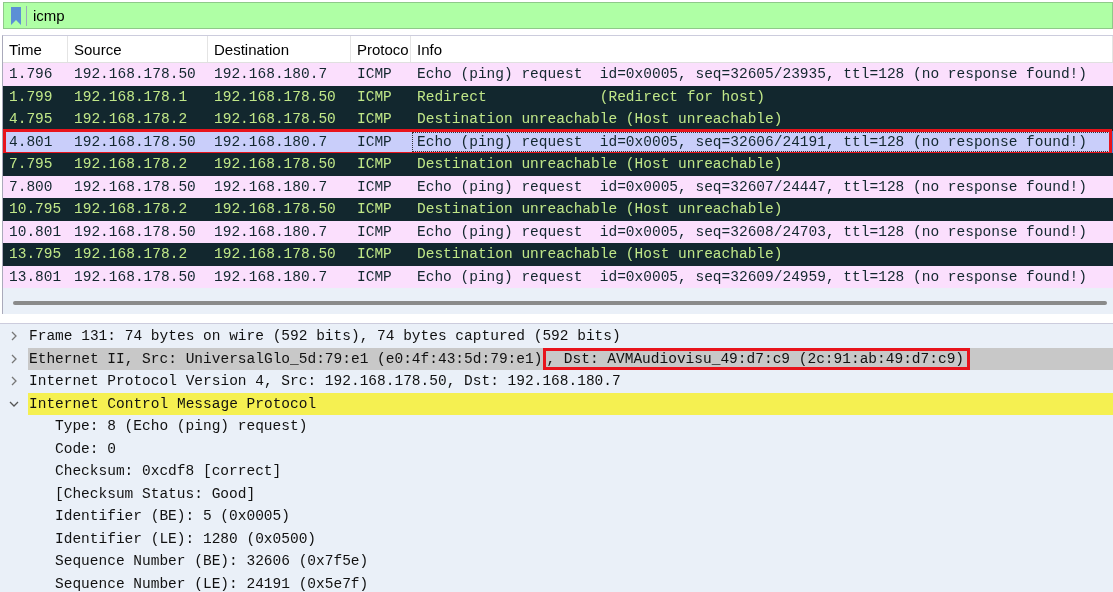  Describe the element at coordinates (752, 187) in the screenshot. I see `table-cell-text: Echo (ping) request id=0x0005, seq=32607/24447, ttl=128 (no response found!)` at that location.